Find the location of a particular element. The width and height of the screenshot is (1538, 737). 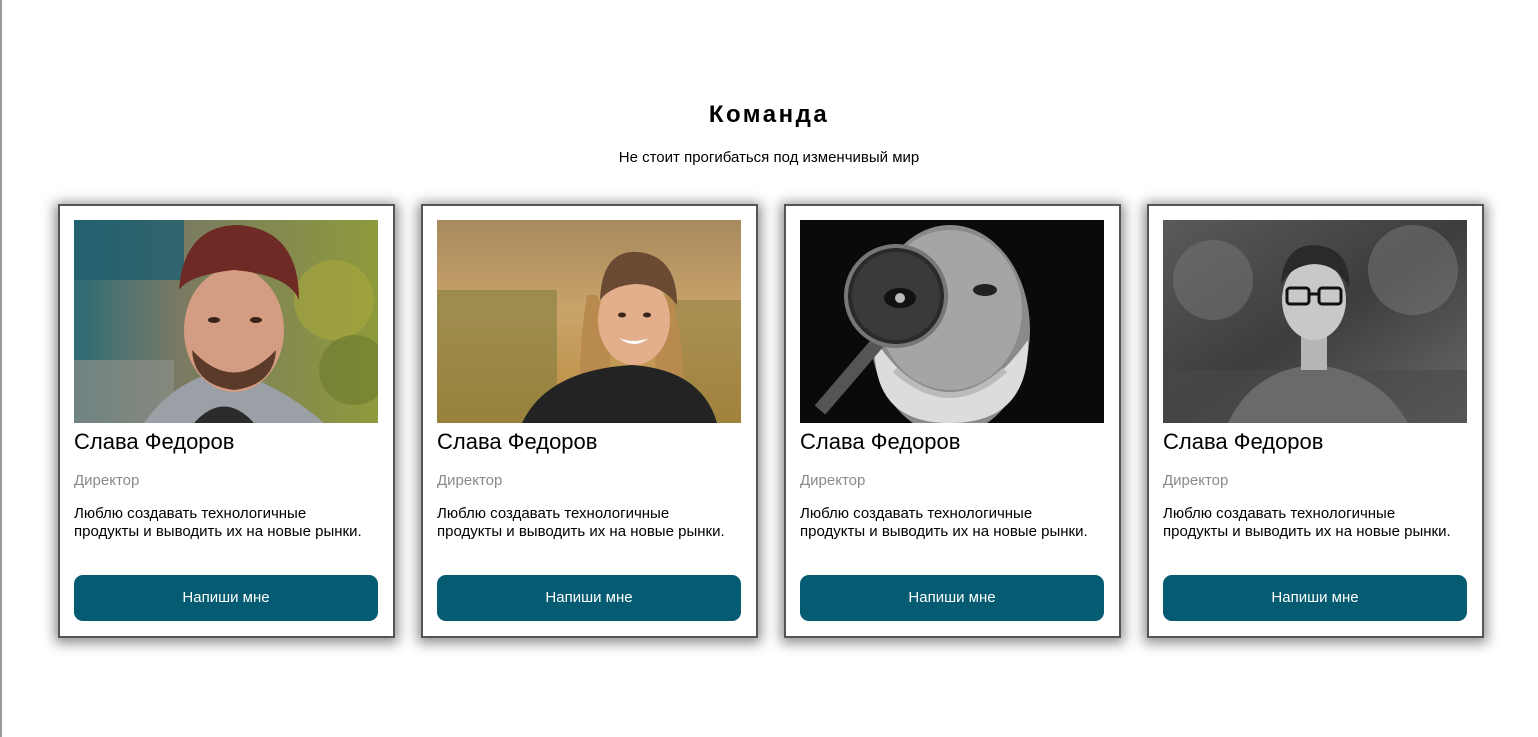

man-in-beanie-photo is located at coordinates (226, 321).